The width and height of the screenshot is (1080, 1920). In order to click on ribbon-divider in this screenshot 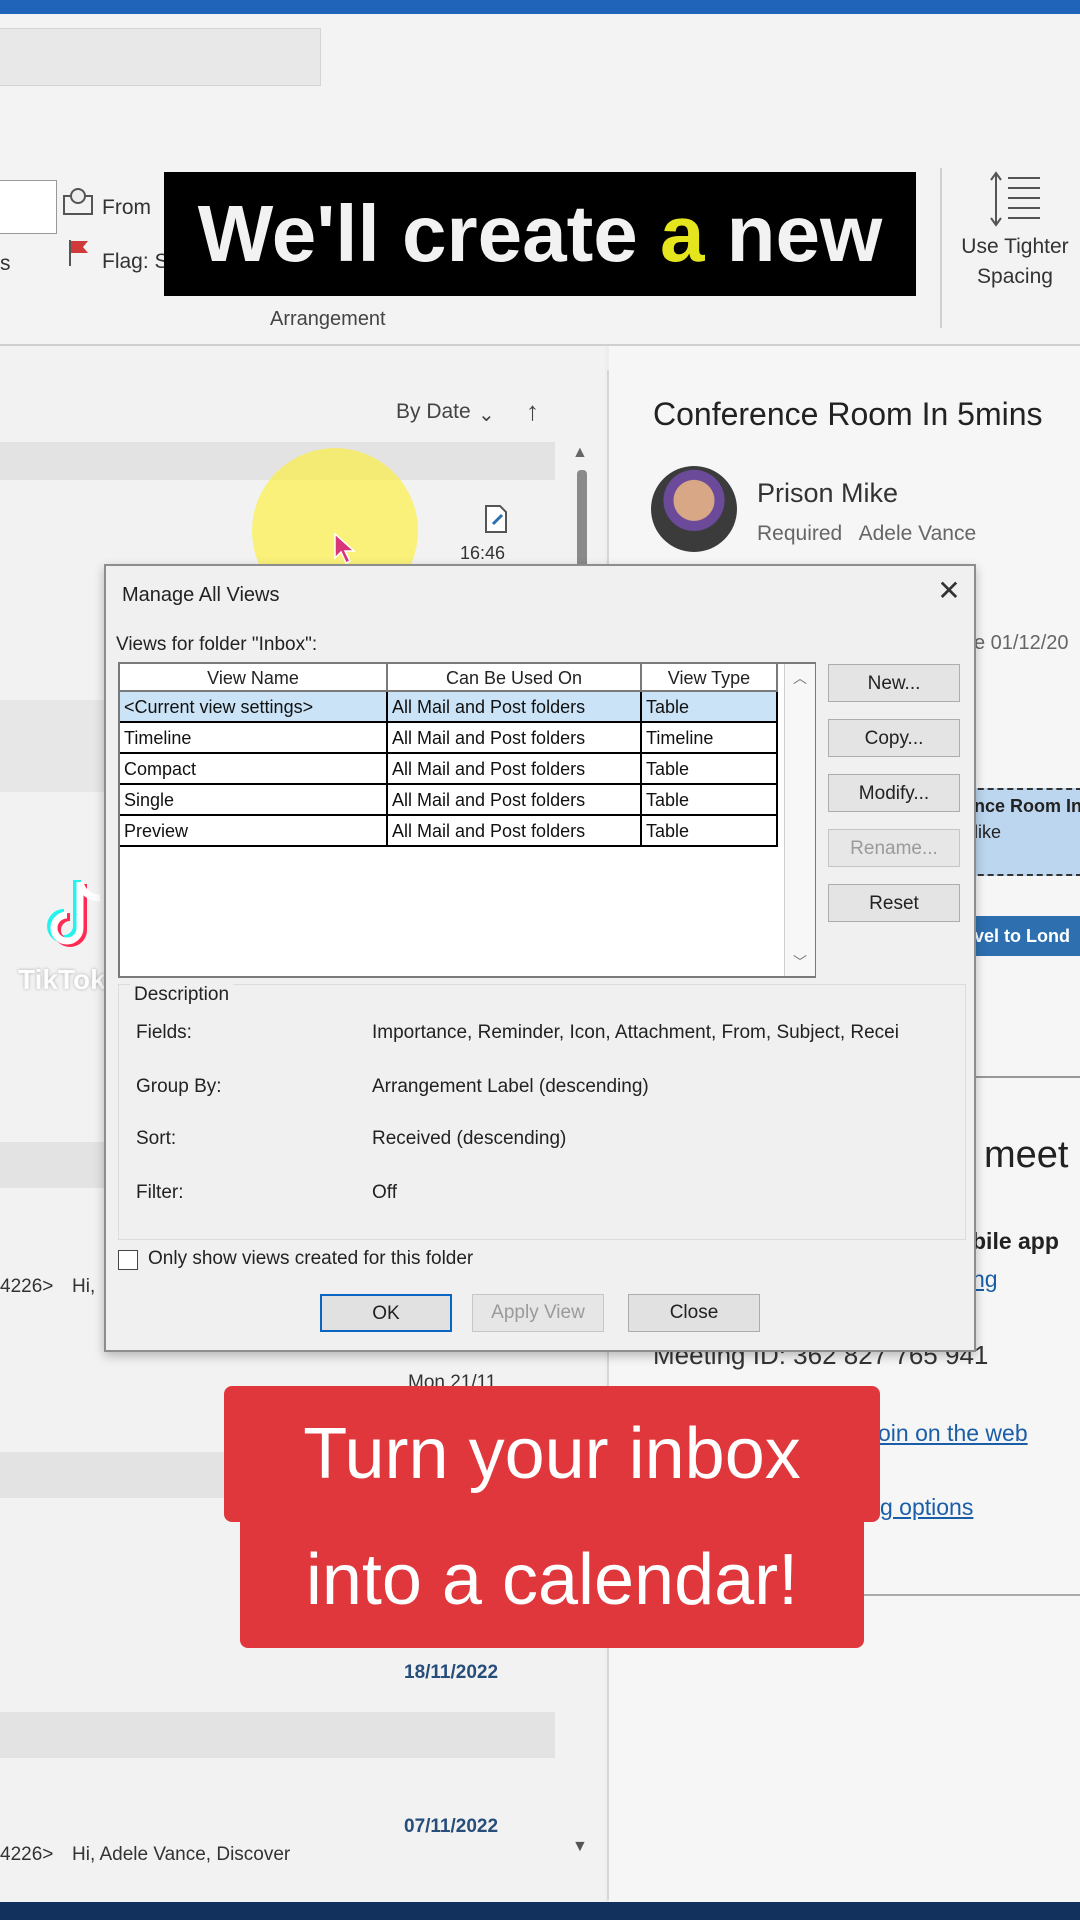, I will do `click(941, 248)`.